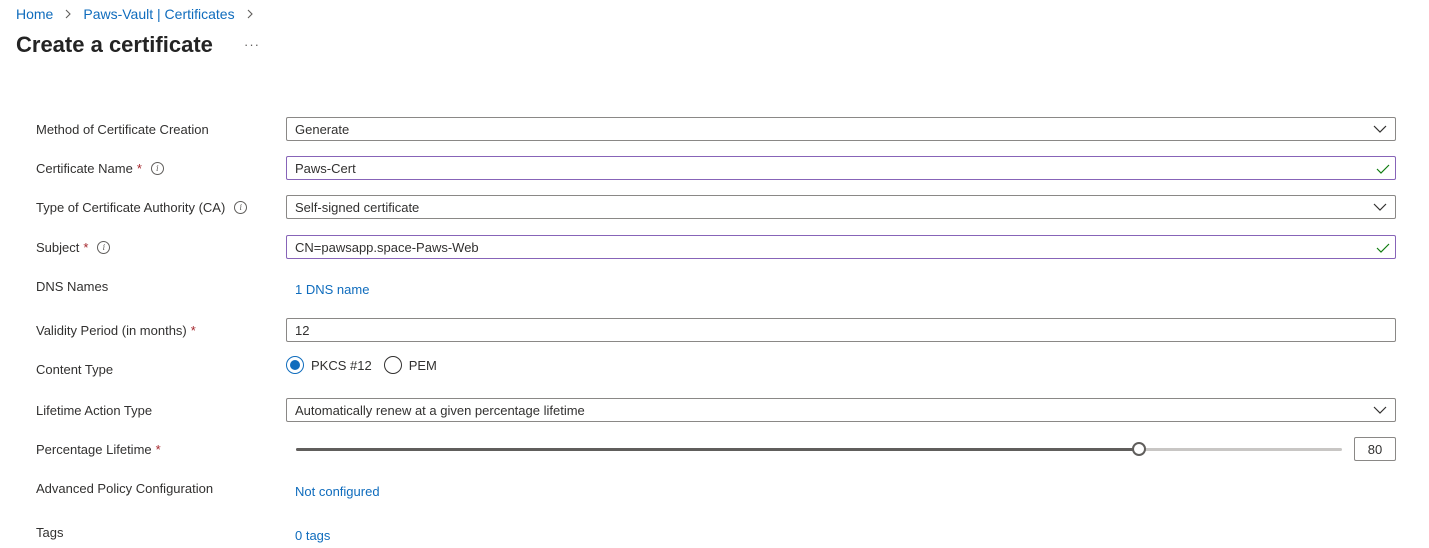  Describe the element at coordinates (122, 129) in the screenshot. I see `method-label: Method of Certificate Creation` at that location.